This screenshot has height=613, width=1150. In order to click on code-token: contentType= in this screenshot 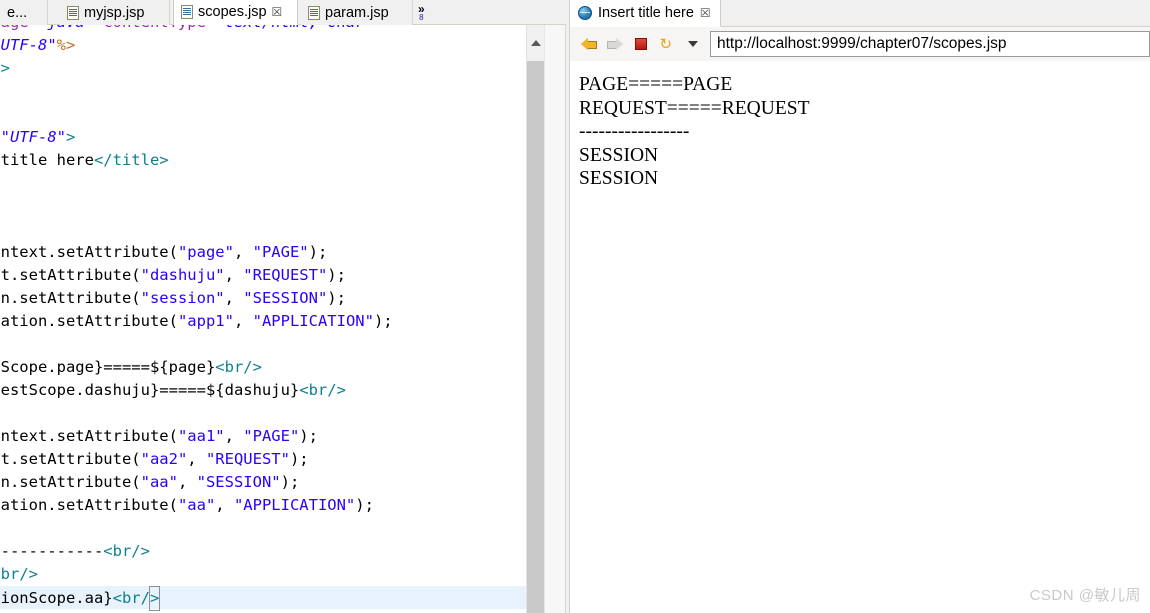, I will do `click(154, 28)`.